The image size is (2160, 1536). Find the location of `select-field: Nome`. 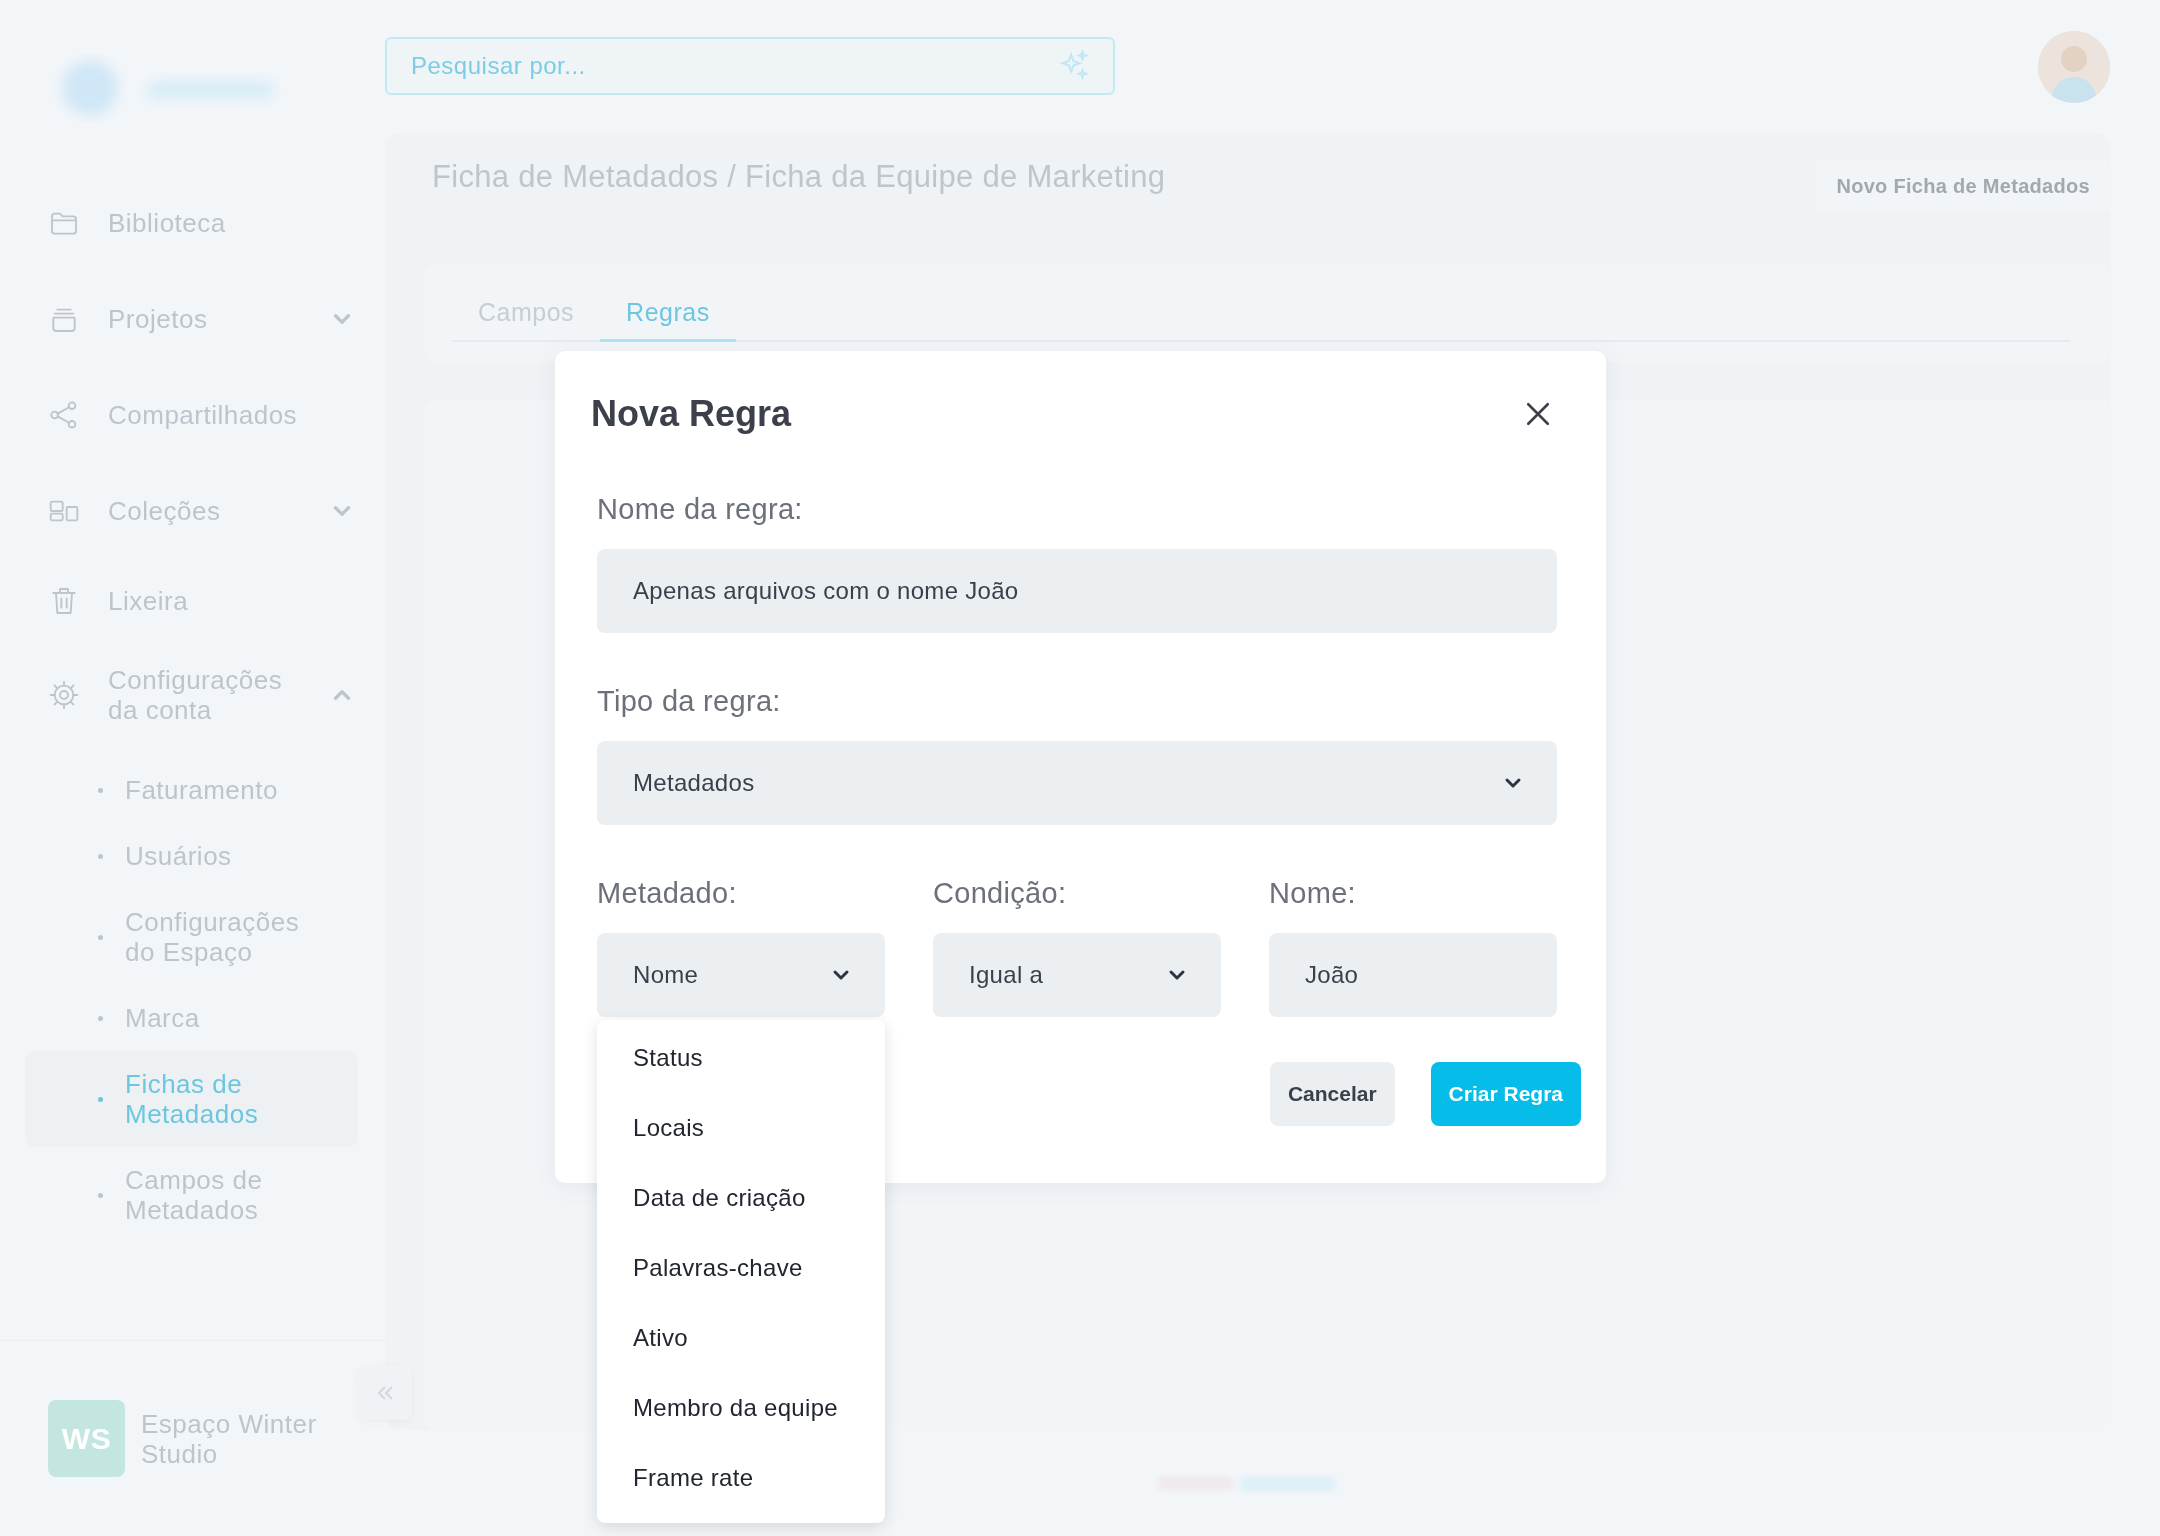

select-field: Nome is located at coordinates (741, 975).